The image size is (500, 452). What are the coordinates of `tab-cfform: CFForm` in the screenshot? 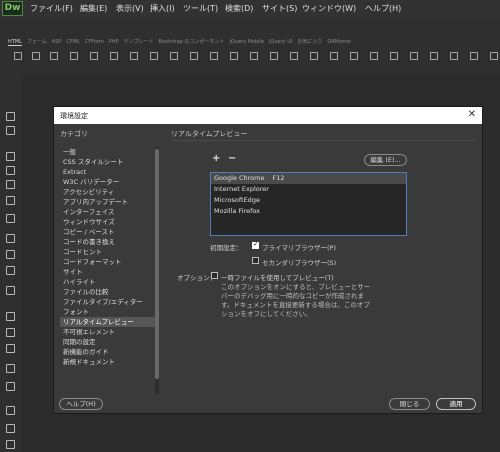 It's located at (94, 42).